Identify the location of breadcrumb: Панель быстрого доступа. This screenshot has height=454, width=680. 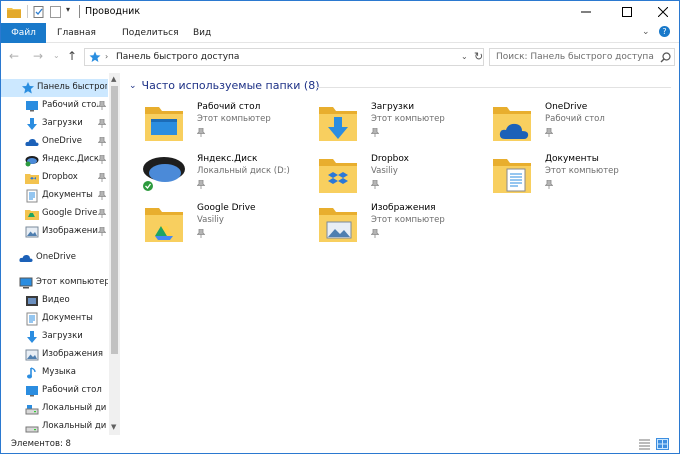
(177, 57).